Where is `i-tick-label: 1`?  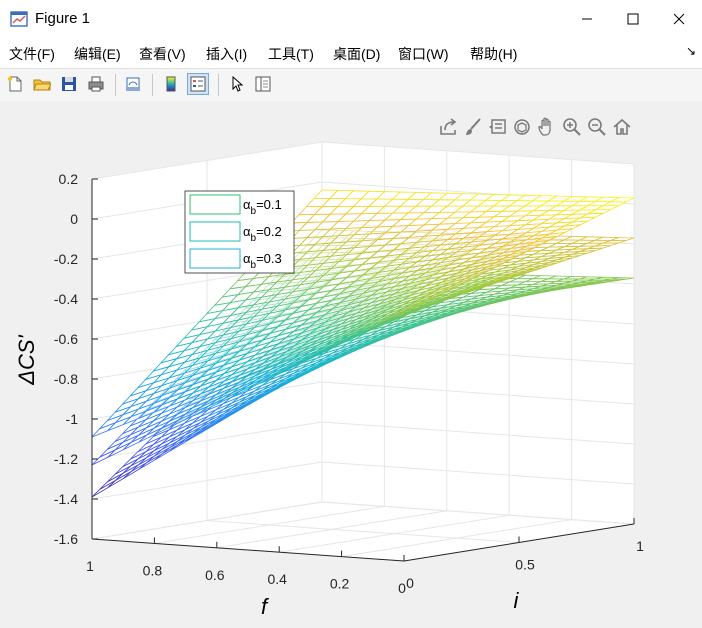
i-tick-label: 1 is located at coordinates (640, 546).